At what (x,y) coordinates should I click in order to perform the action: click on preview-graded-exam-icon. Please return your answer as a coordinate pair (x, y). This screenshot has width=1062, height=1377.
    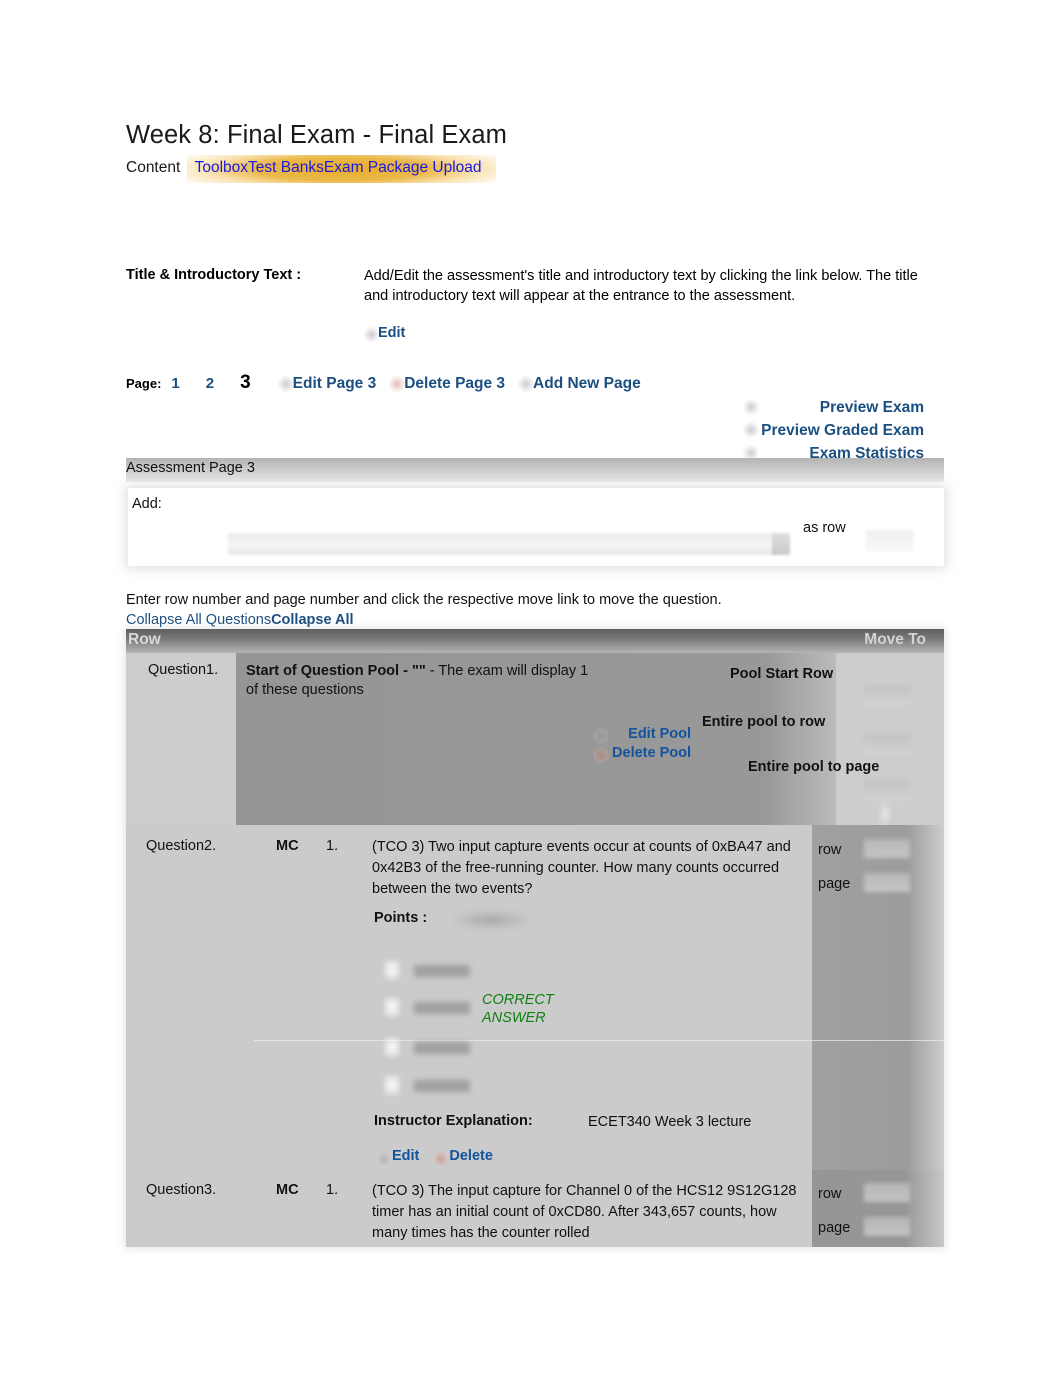
    Looking at the image, I should click on (751, 430).